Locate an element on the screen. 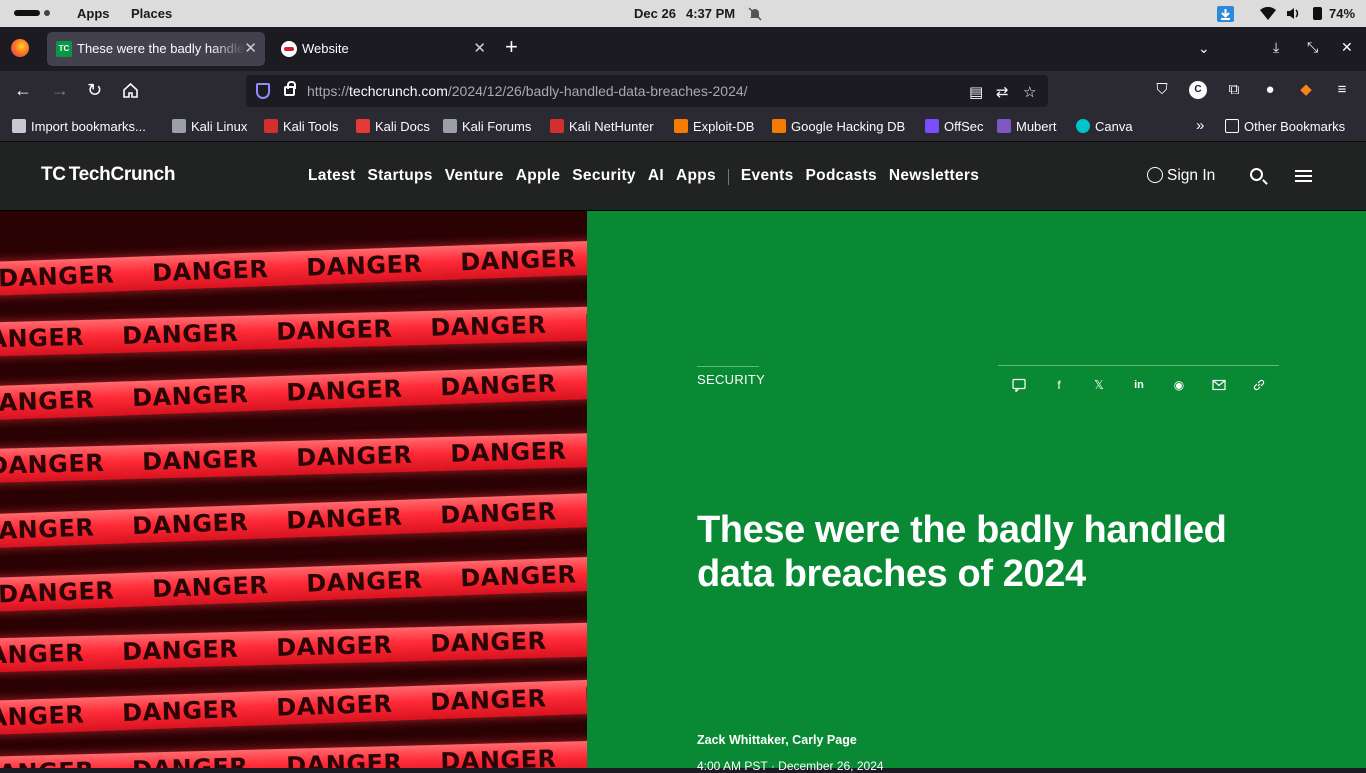 The height and width of the screenshot is (773, 1366). forward-arrow-icon: → is located at coordinates (60, 90).